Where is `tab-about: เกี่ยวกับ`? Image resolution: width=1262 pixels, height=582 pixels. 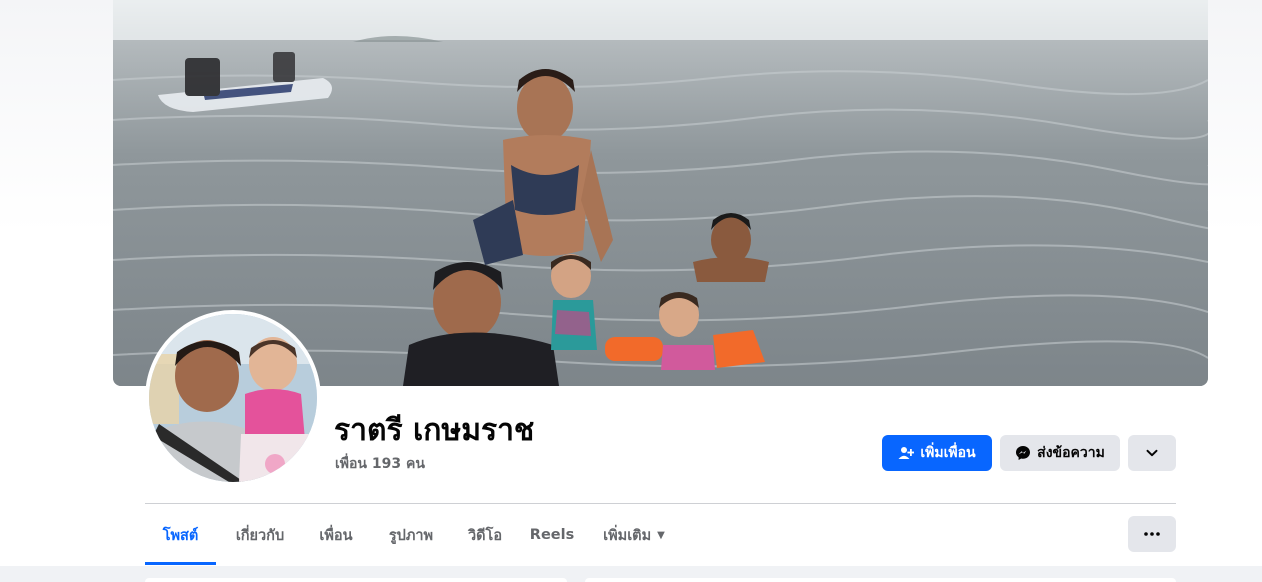
tab-about: เกี่ยวกับ is located at coordinates (260, 535).